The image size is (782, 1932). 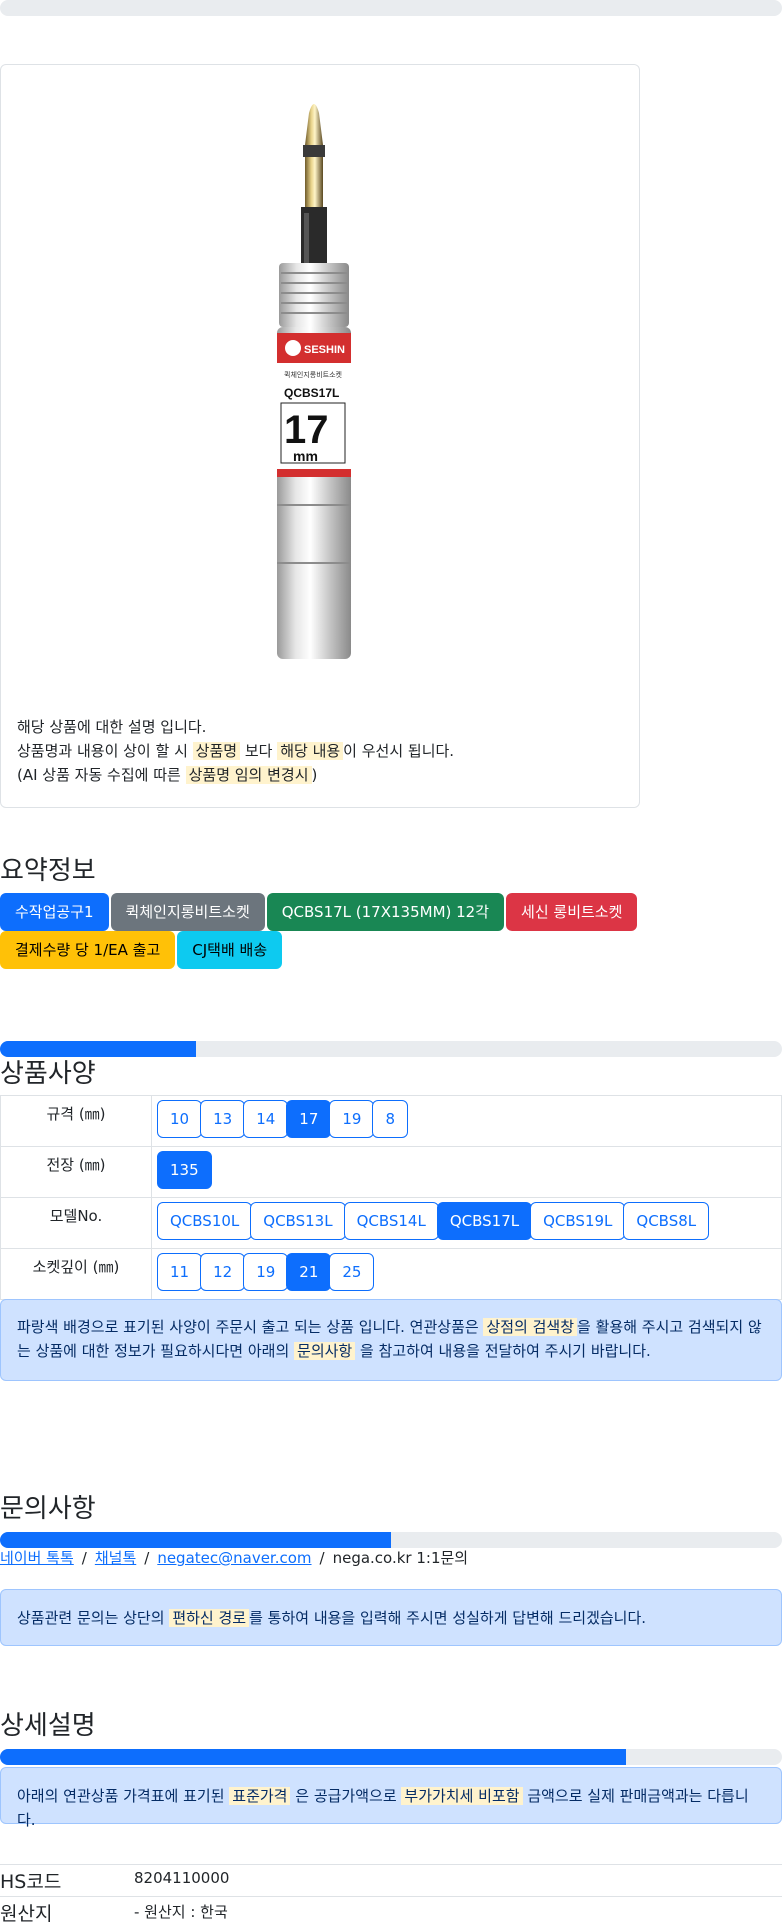 I want to click on text-segment: 보다, so click(x=259, y=751).